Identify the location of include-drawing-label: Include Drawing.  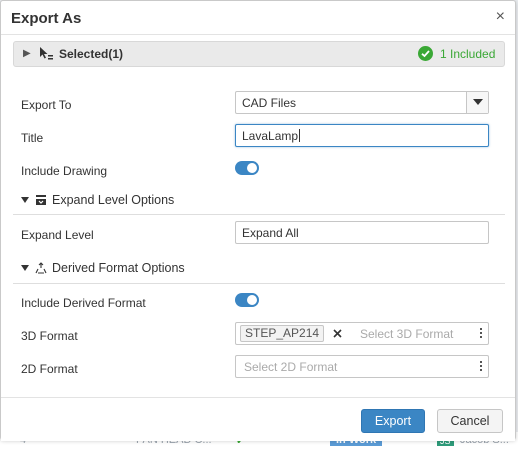
(64, 171).